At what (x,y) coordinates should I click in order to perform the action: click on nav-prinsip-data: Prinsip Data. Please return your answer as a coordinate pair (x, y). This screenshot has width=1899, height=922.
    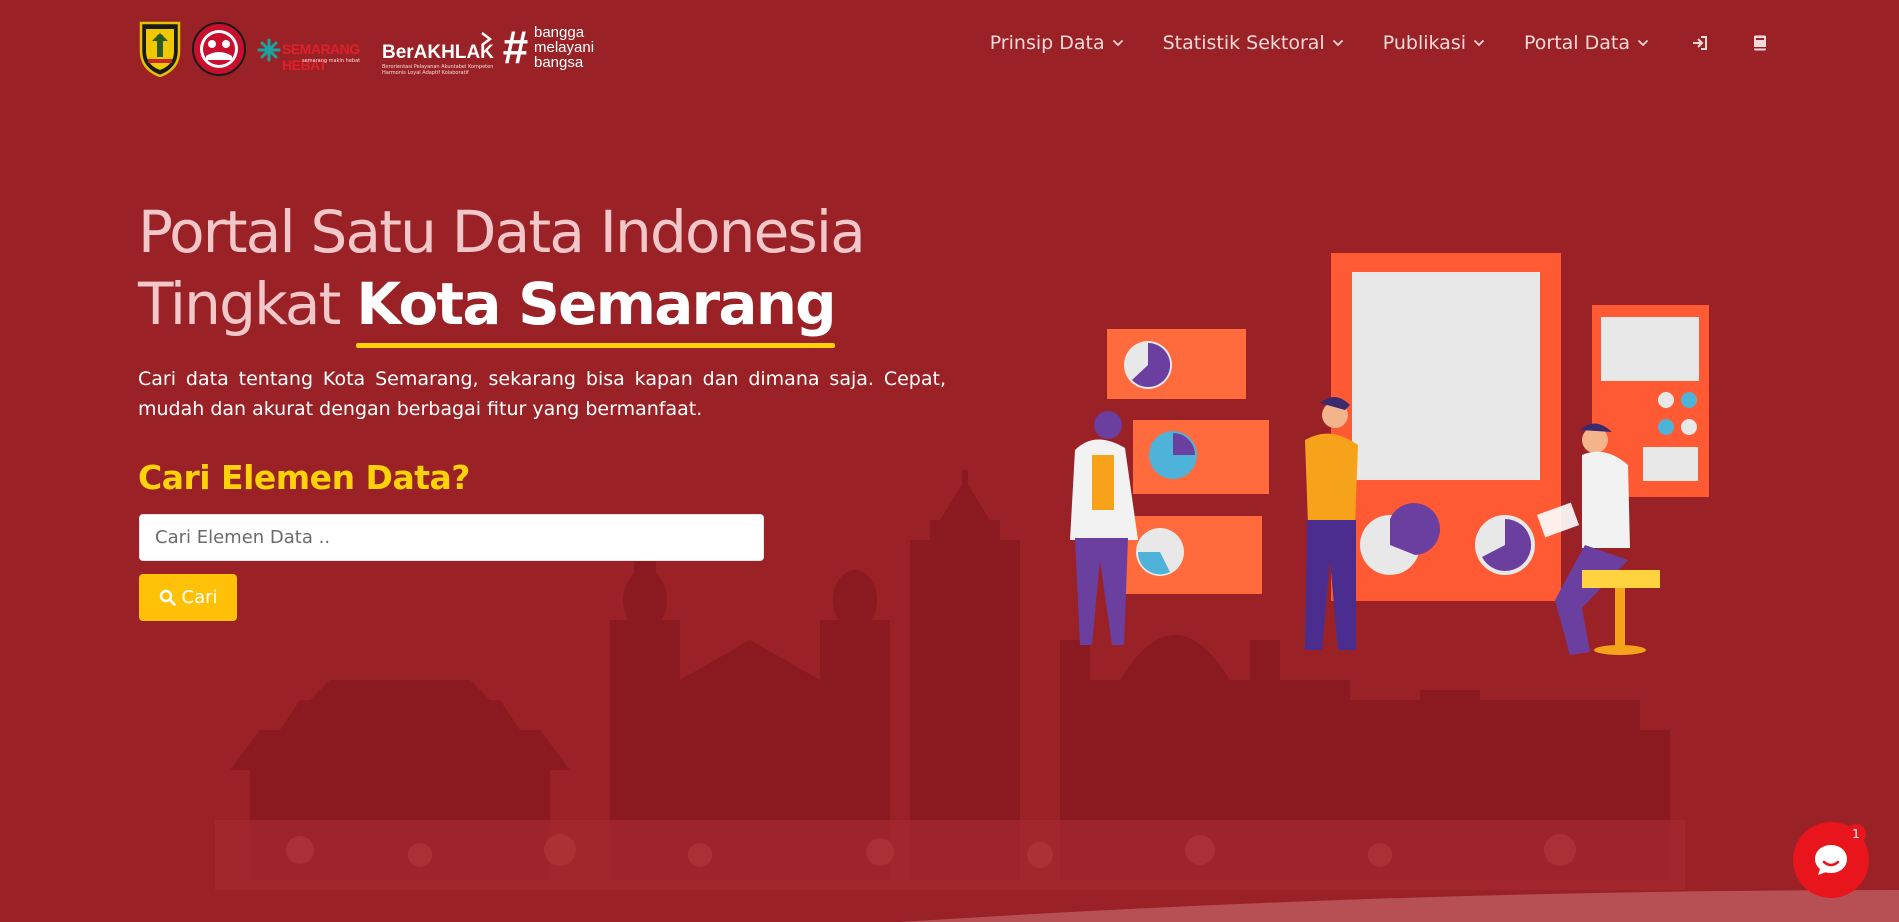
    Looking at the image, I should click on (1057, 43).